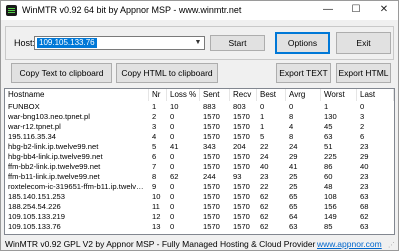  Describe the element at coordinates (262, 106) in the screenshot. I see `cell-best: 0` at that location.